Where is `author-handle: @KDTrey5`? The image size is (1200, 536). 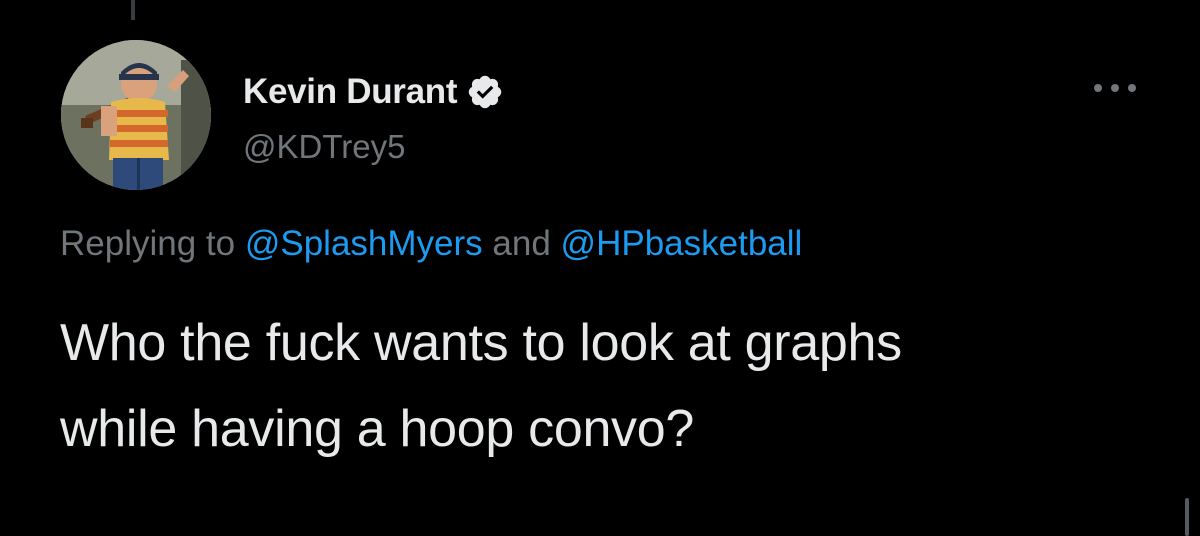 author-handle: @KDTrey5 is located at coordinates (324, 147).